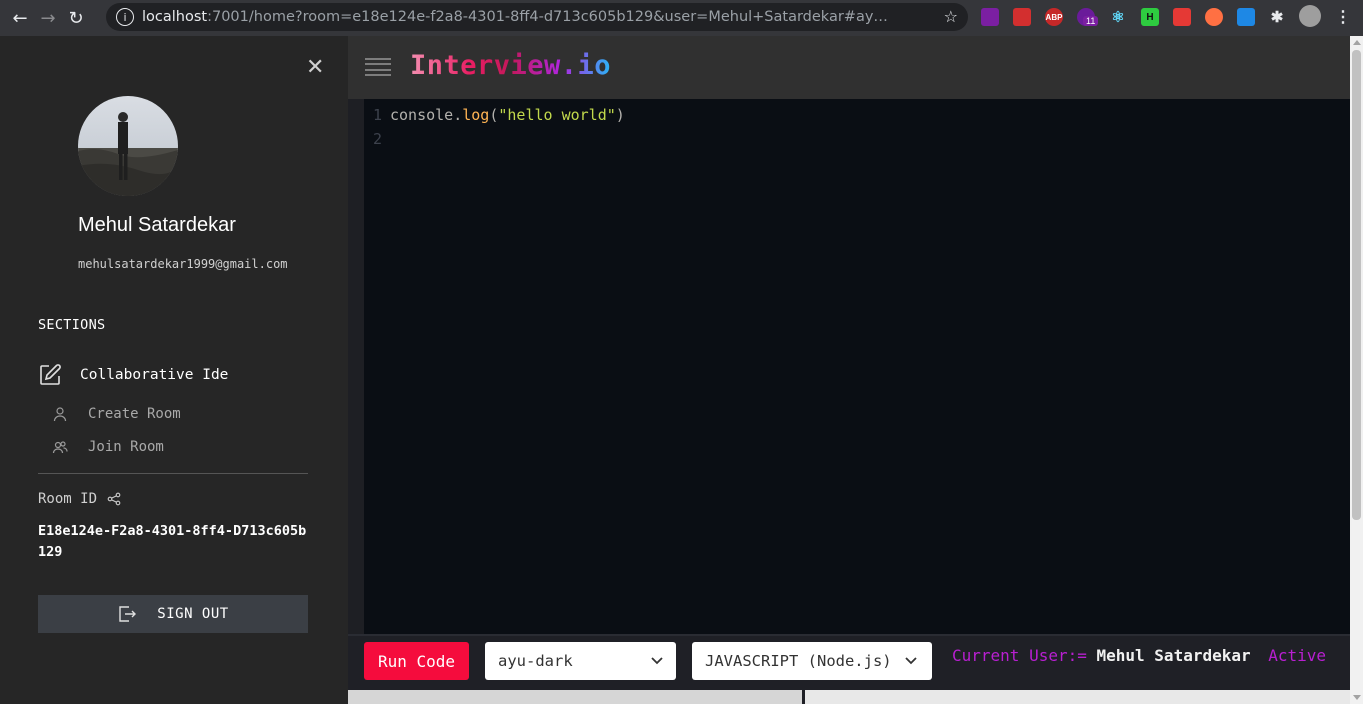 Image resolution: width=1363 pixels, height=704 pixels. What do you see at coordinates (1357, 697) in the screenshot?
I see `scroll-down-icon` at bounding box center [1357, 697].